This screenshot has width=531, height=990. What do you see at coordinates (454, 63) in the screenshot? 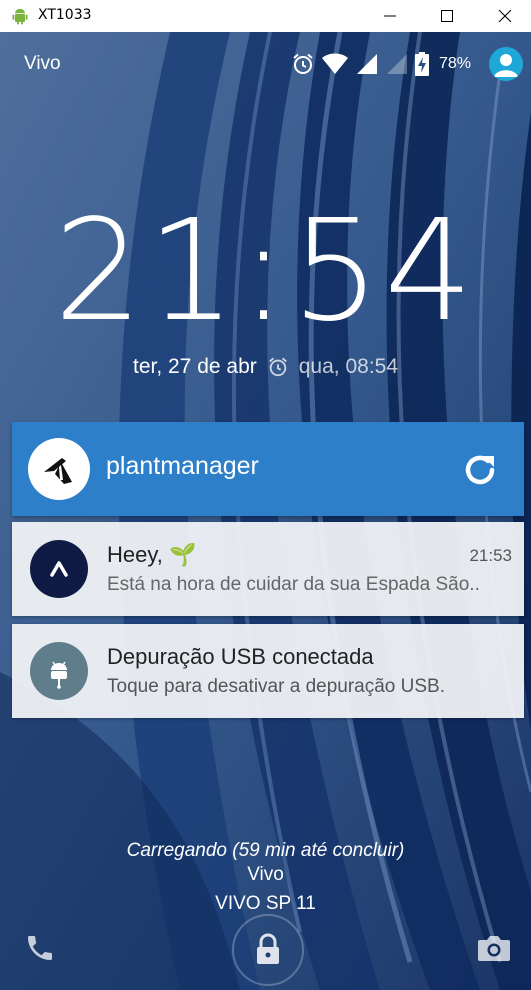
I see `battery-percent: 78%` at bounding box center [454, 63].